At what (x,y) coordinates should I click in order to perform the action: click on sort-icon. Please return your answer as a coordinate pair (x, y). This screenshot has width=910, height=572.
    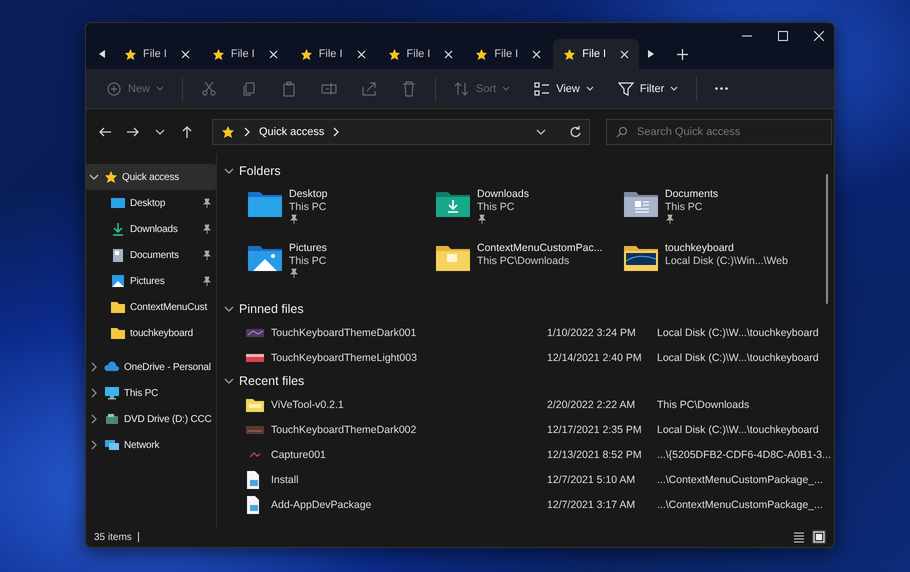
    Looking at the image, I should click on (462, 88).